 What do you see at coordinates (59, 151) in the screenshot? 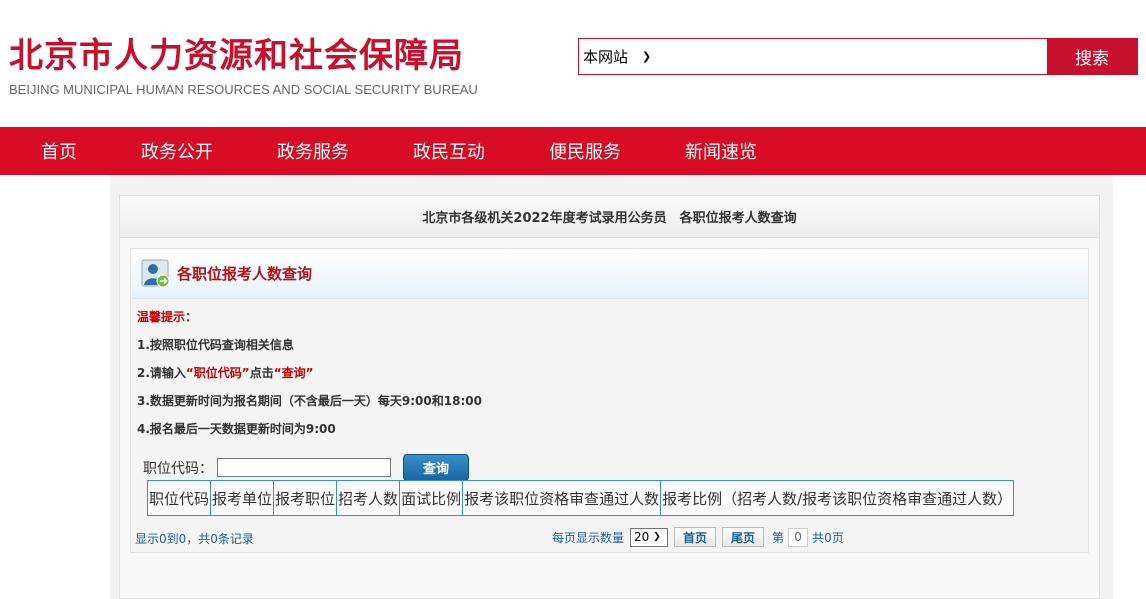
I see `nav-item-home: 首页` at bounding box center [59, 151].